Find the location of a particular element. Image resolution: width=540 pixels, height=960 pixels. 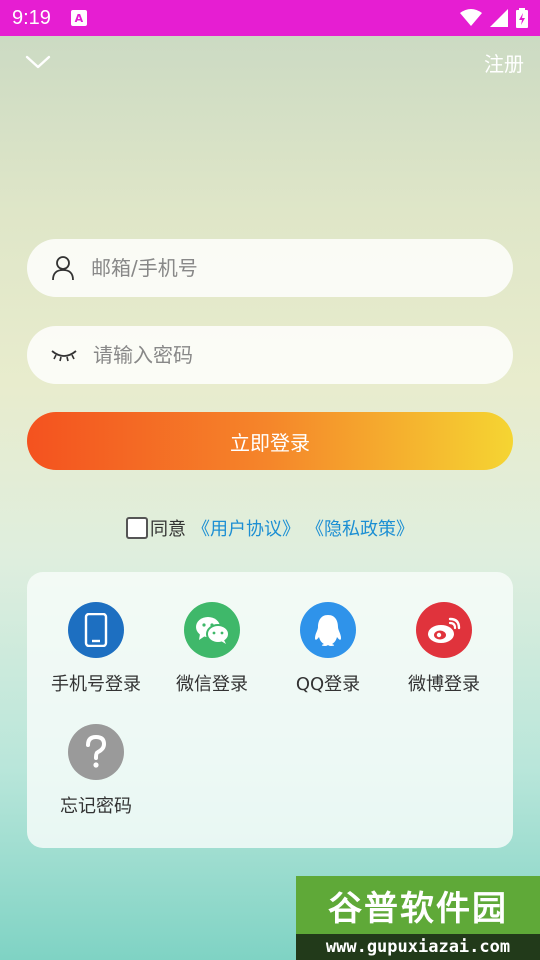

wifi-icon is located at coordinates (471, 17).